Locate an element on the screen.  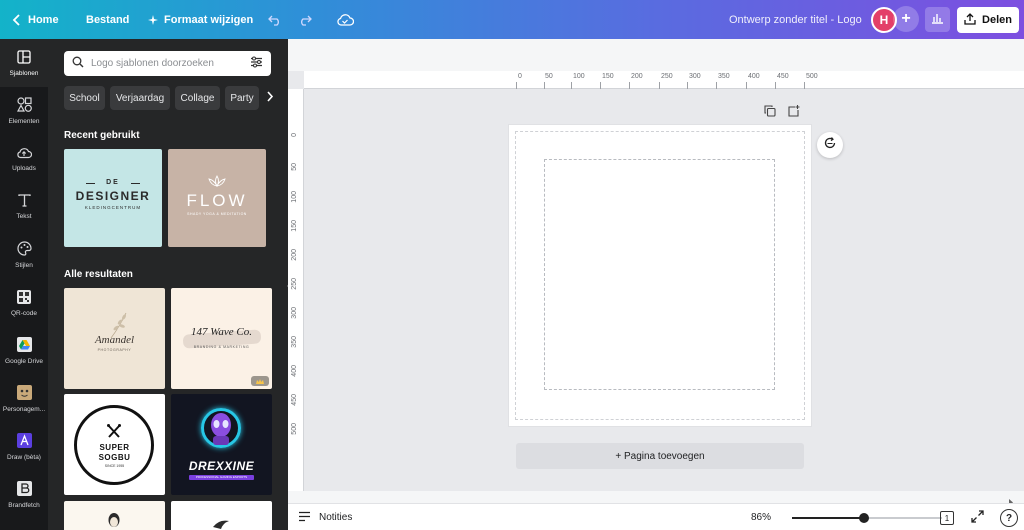
rail-item-styles: Stijlen is located at coordinates (24, 255).